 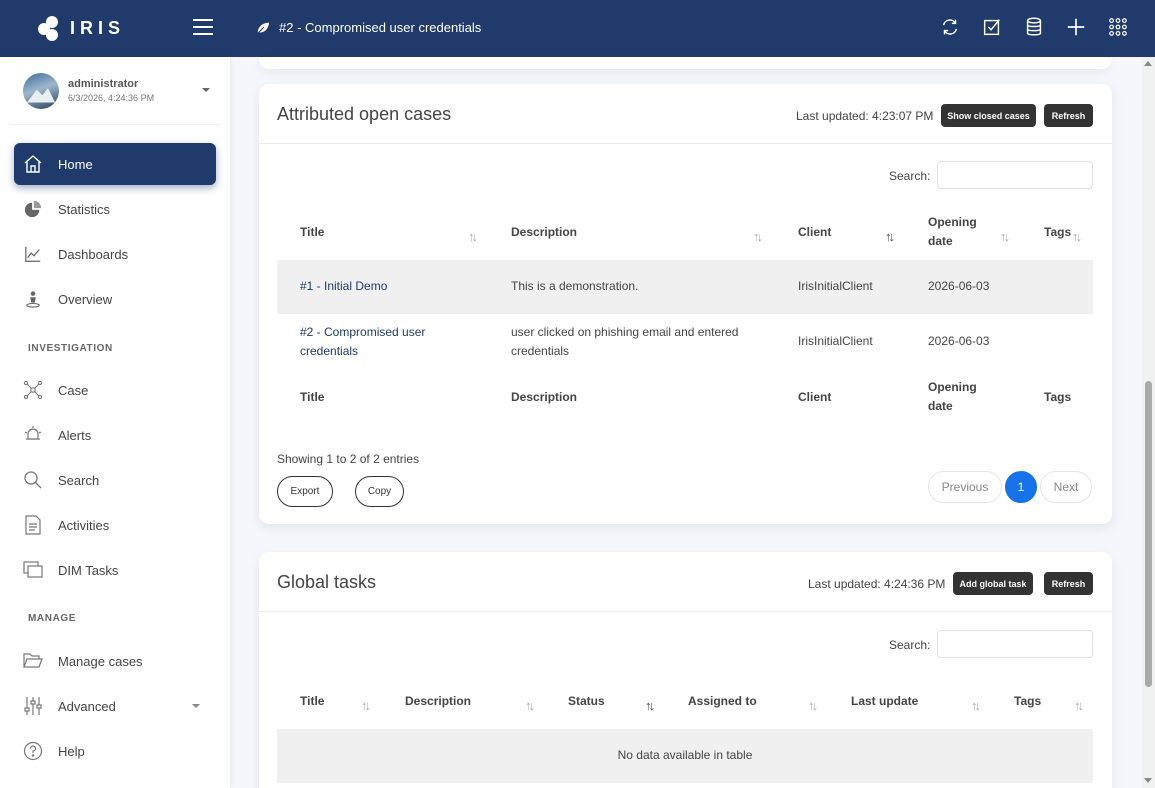 I want to click on previous-card-edge, so click(x=685, y=63).